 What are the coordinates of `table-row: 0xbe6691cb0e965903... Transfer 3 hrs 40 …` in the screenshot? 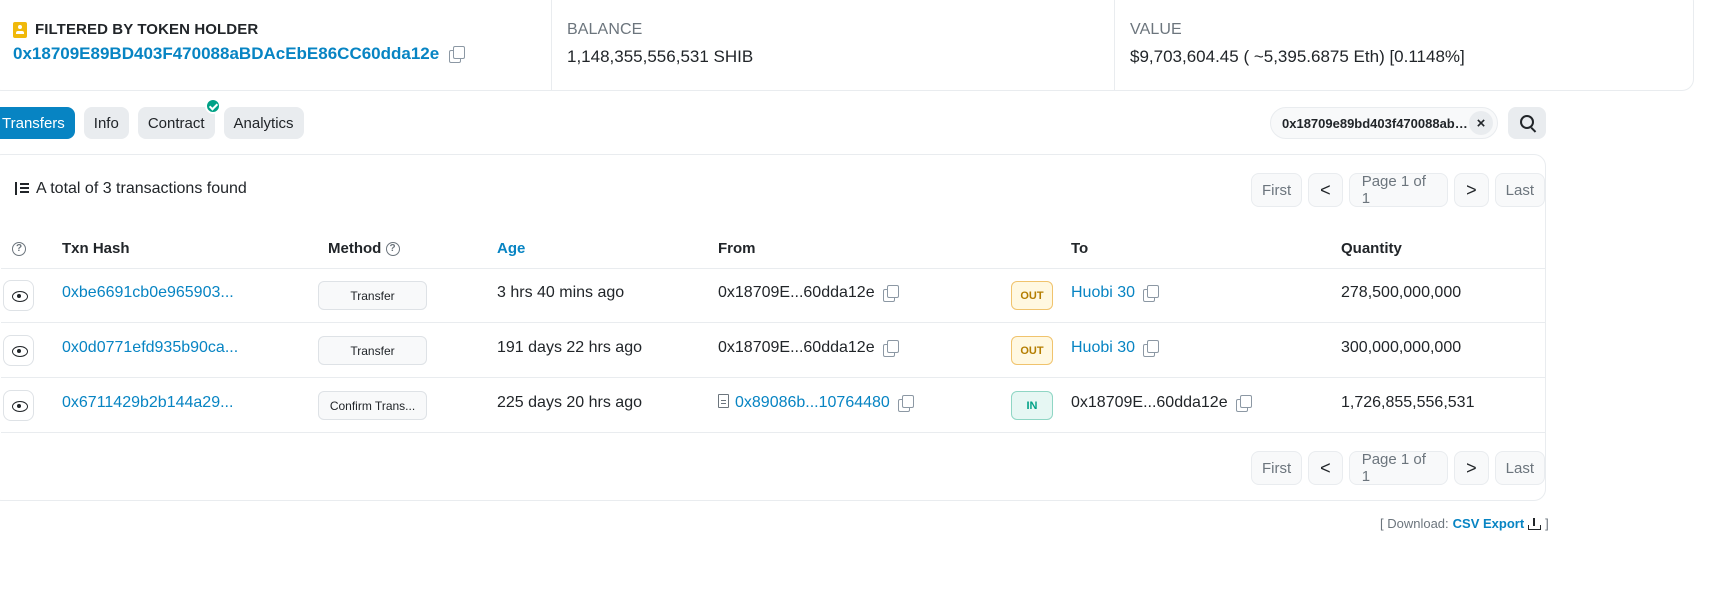 It's located at (773, 295).